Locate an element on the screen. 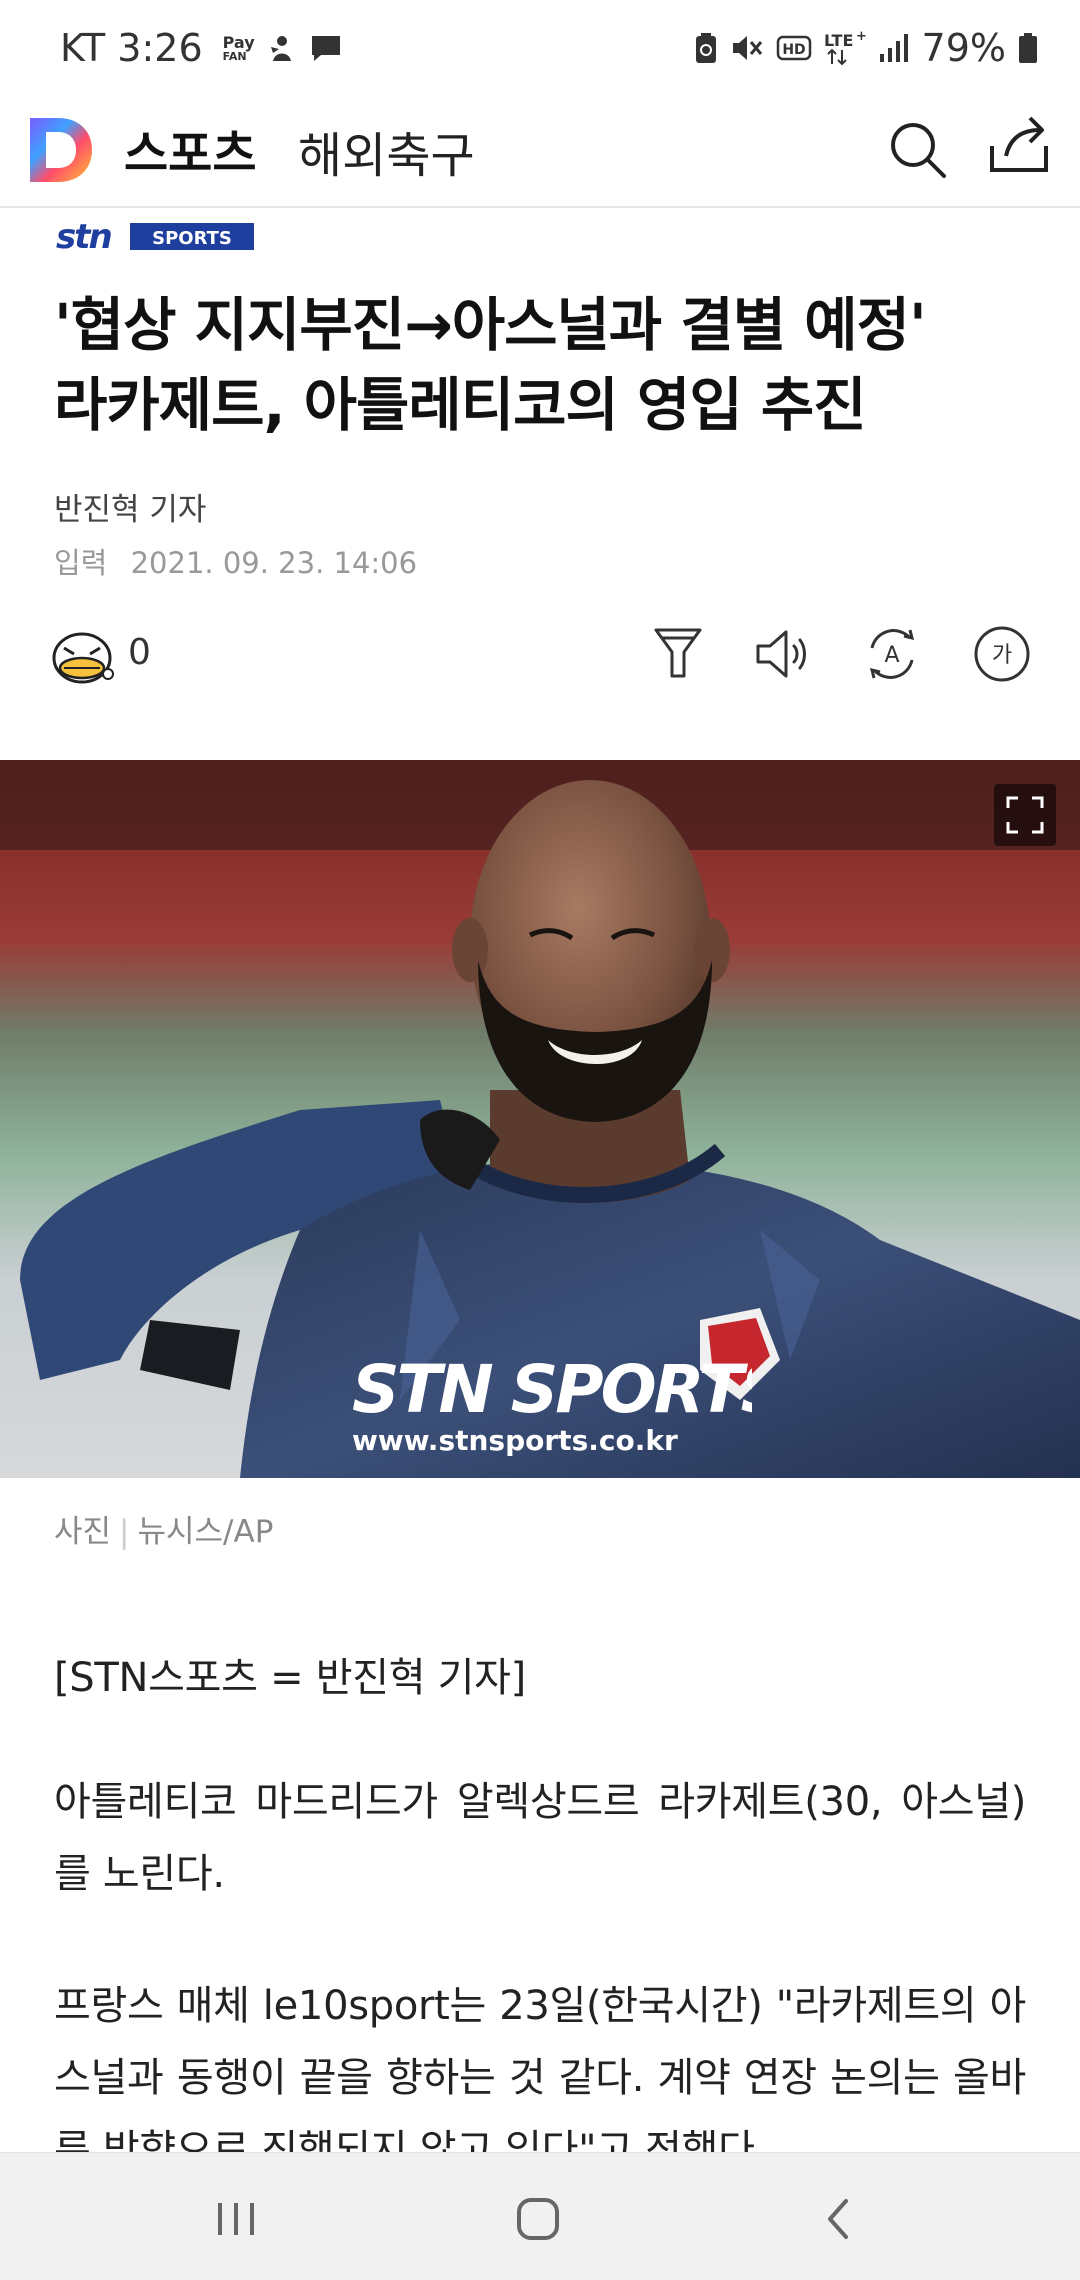 Image resolution: width=1080 pixels, height=2280 pixels. translate-icon: A is located at coordinates (892, 654).